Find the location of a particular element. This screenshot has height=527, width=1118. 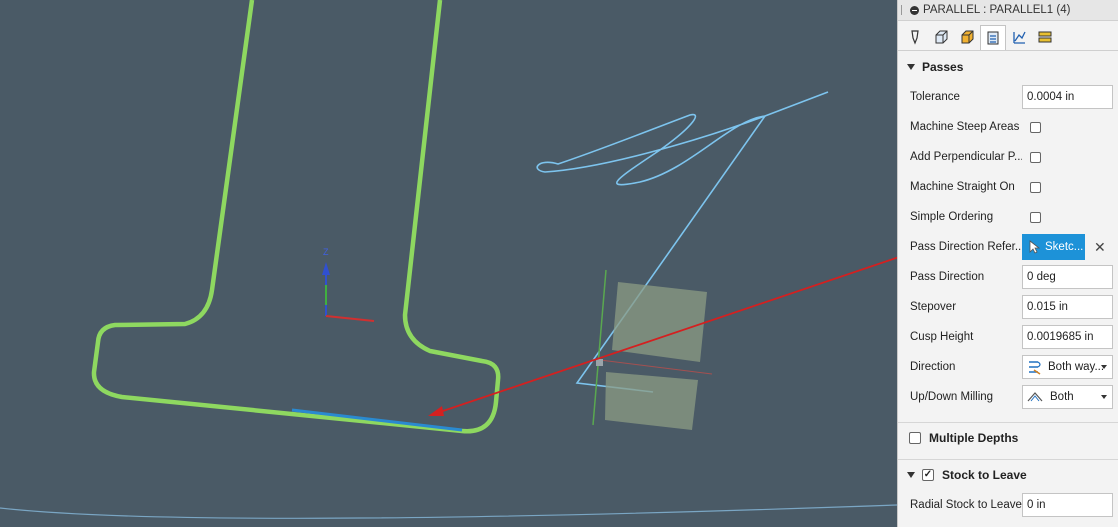

direction-label: Direction is located at coordinates (933, 367).